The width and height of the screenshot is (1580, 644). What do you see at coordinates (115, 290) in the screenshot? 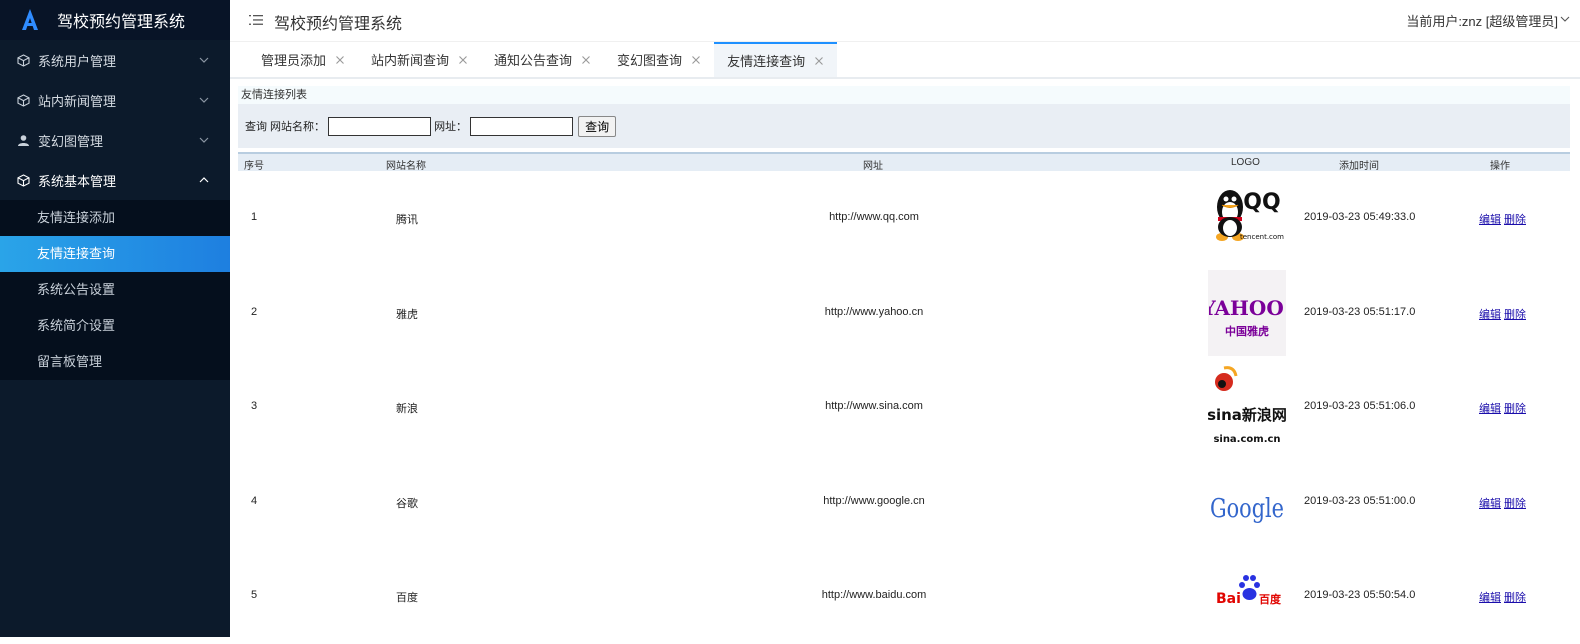
I see `sidebar-item-notice-settings: 系统公告设置` at bounding box center [115, 290].